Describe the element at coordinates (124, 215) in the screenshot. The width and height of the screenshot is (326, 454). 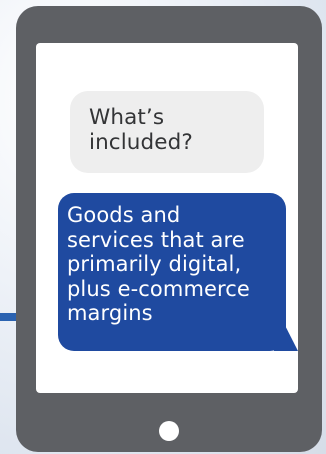
I see `answer-line: Goods and` at that location.